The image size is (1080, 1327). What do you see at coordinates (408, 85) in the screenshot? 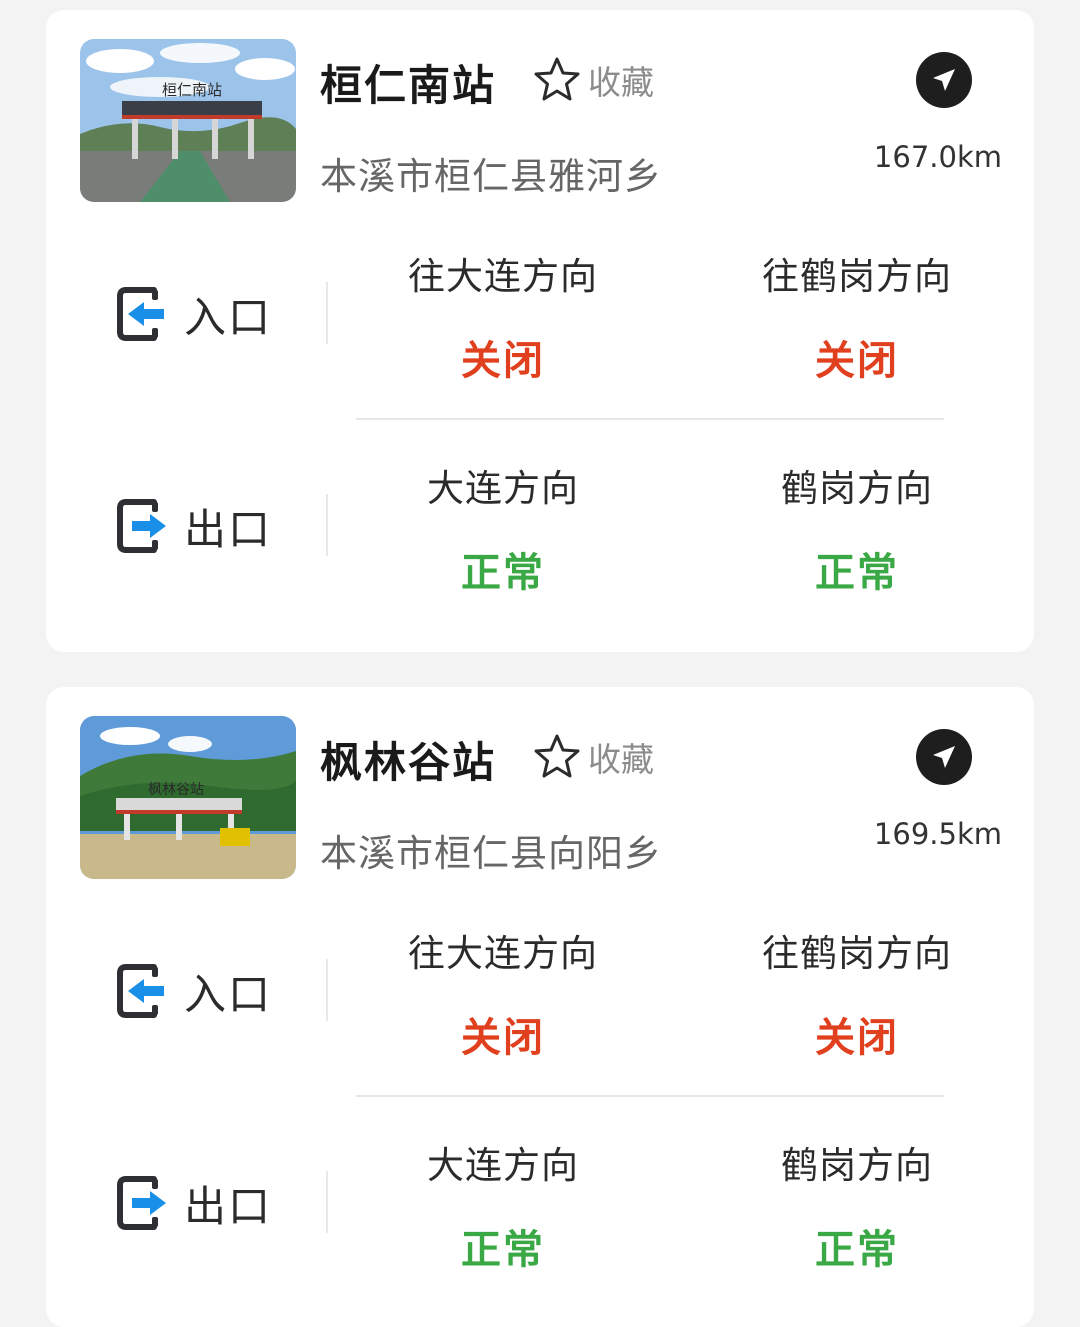
I see `station-name: 桓仁南站` at bounding box center [408, 85].